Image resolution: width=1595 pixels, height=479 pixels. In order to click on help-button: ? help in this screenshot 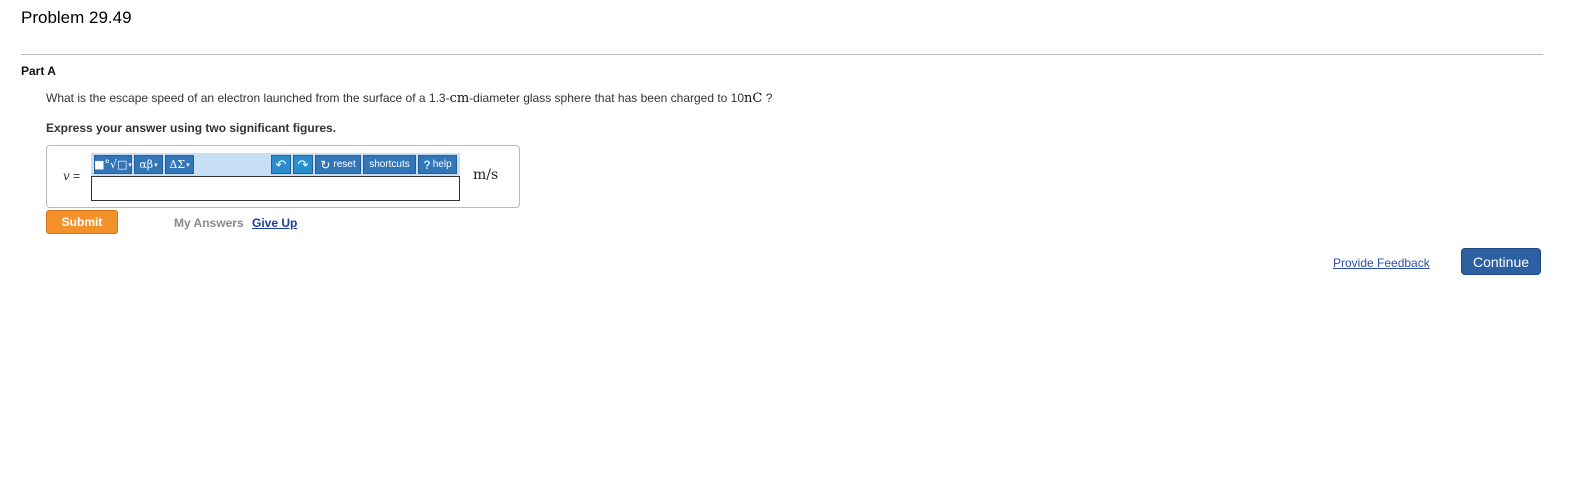, I will do `click(437, 164)`.